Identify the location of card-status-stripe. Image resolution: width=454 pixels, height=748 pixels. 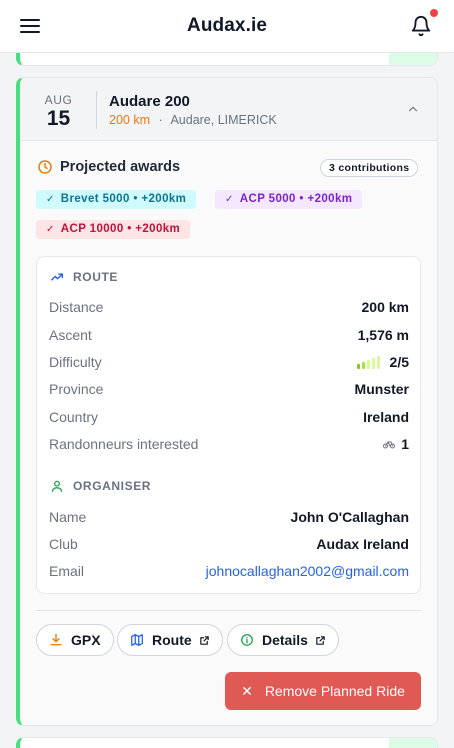
(413, 743).